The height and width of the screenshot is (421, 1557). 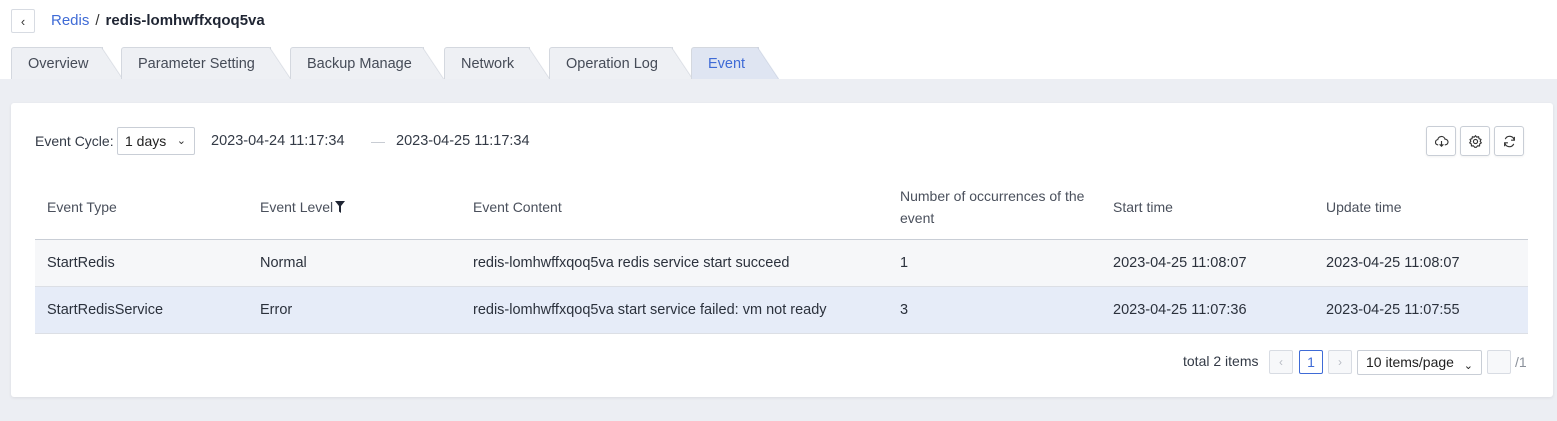 I want to click on cell-event-type: StartRedis, so click(x=81, y=263).